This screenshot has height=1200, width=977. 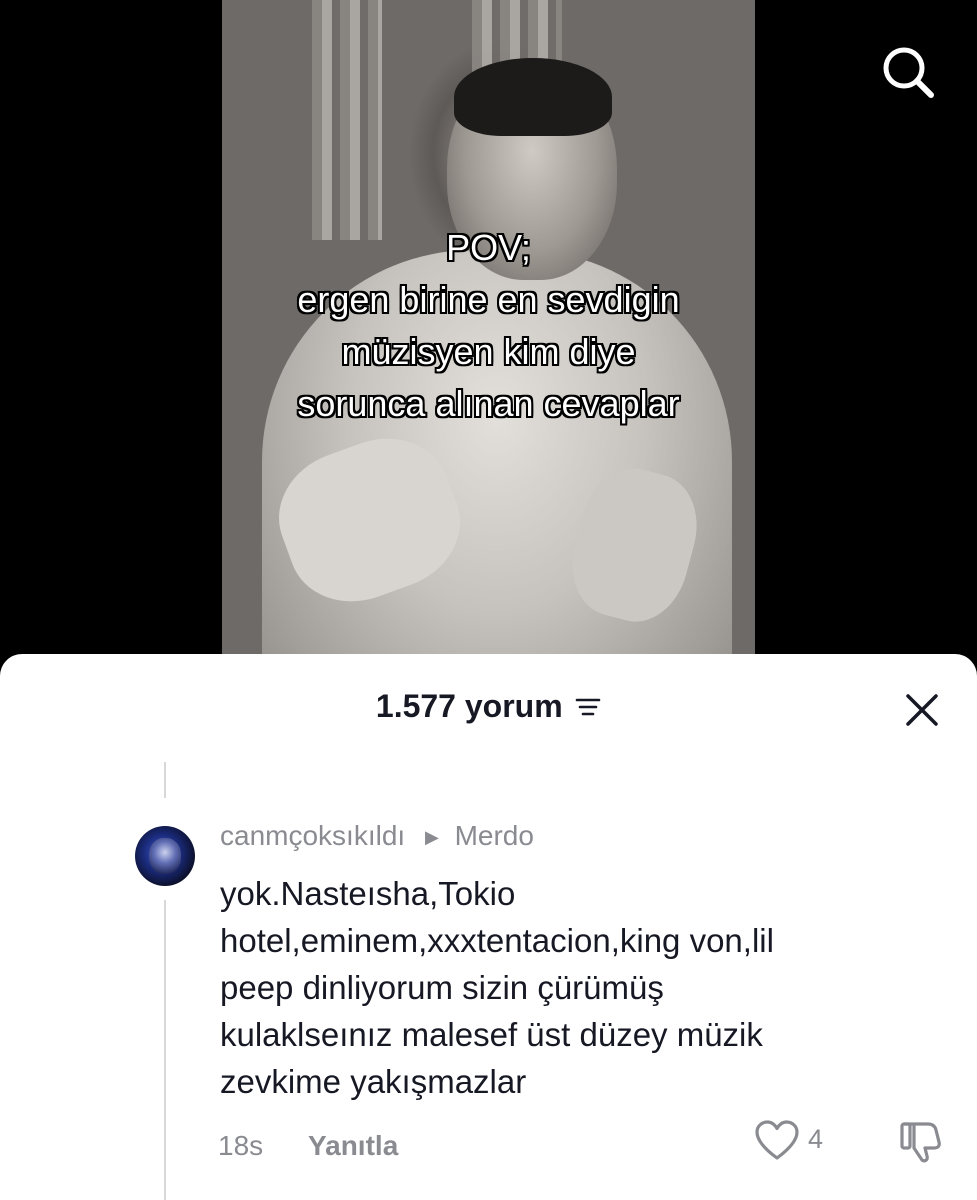 I want to click on comment-count: 1.577 yorum, so click(x=469, y=706).